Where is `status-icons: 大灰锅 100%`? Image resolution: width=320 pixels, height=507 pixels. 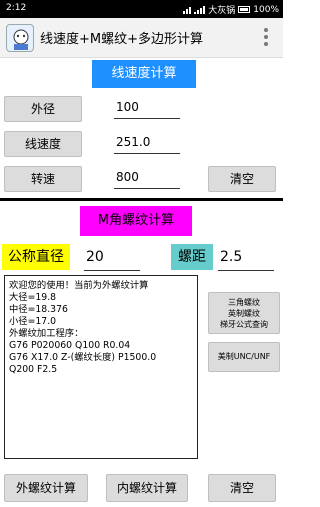
status-icons: 大灰锅 100% is located at coordinates (231, 9).